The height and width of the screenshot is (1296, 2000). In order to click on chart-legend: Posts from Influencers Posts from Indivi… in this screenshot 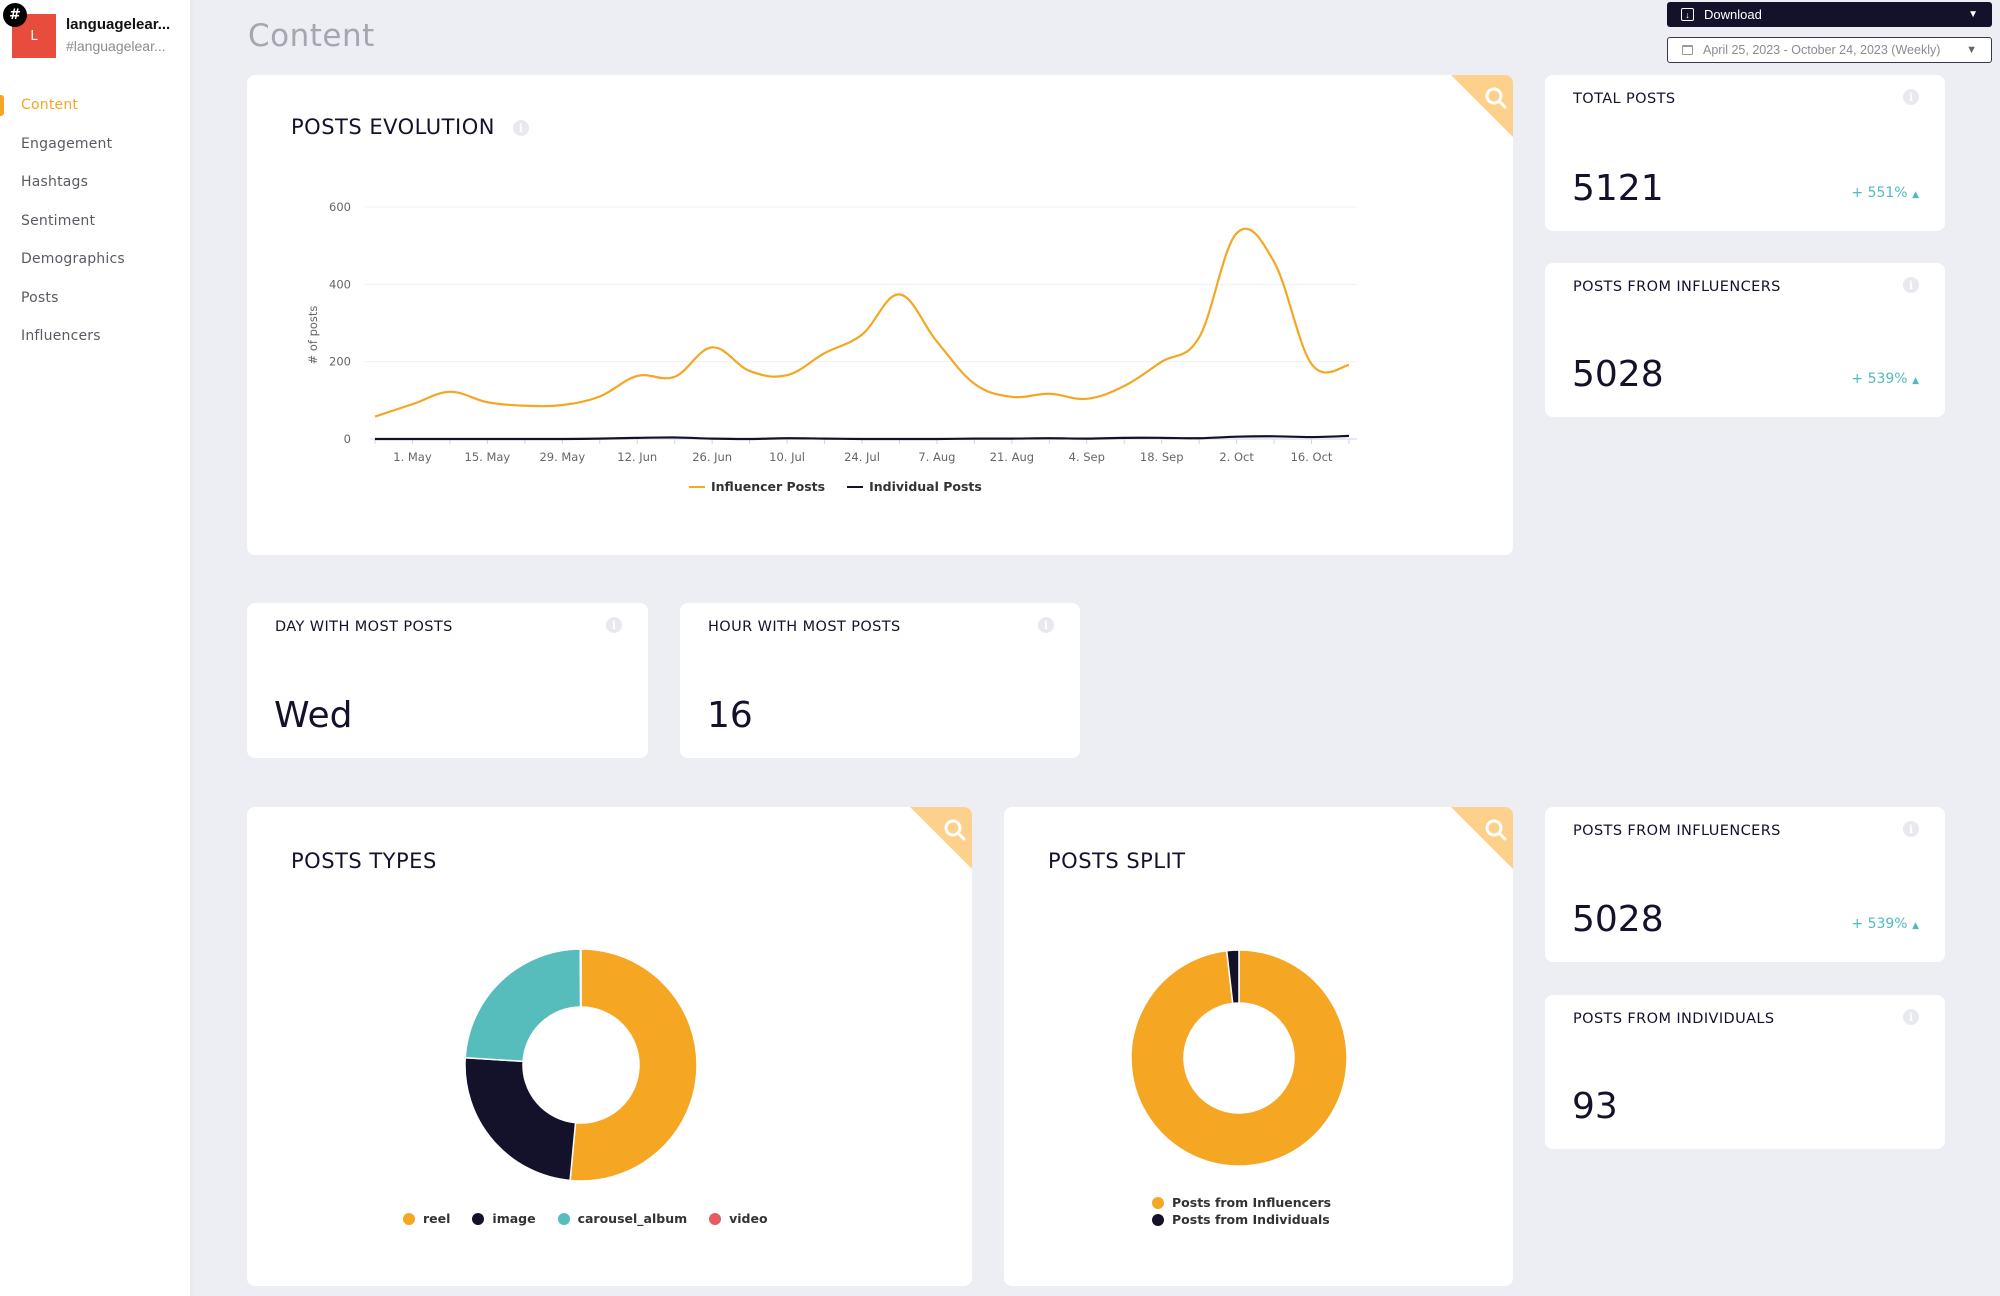, I will do `click(1252, 1211)`.